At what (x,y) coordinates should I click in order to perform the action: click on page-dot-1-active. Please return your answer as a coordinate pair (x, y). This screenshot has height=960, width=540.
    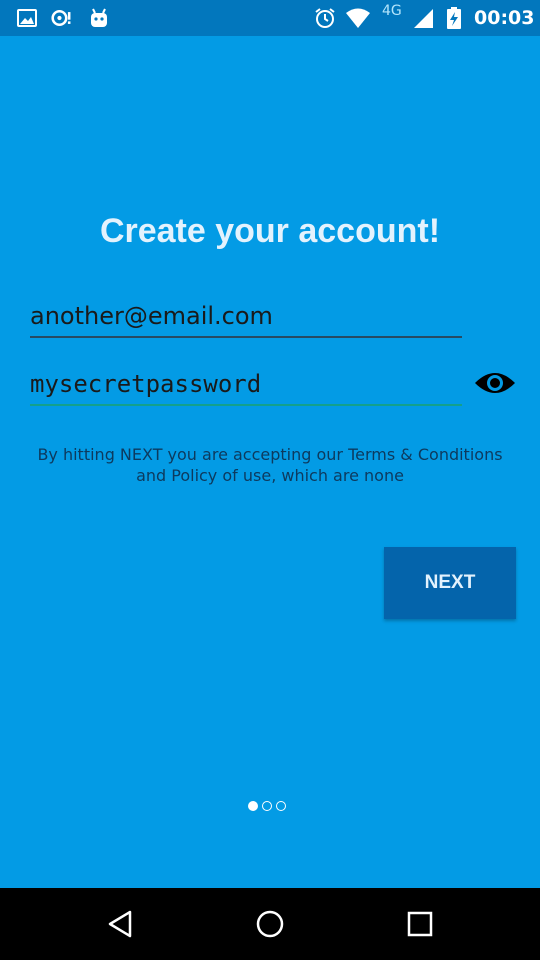
    Looking at the image, I should click on (253, 806).